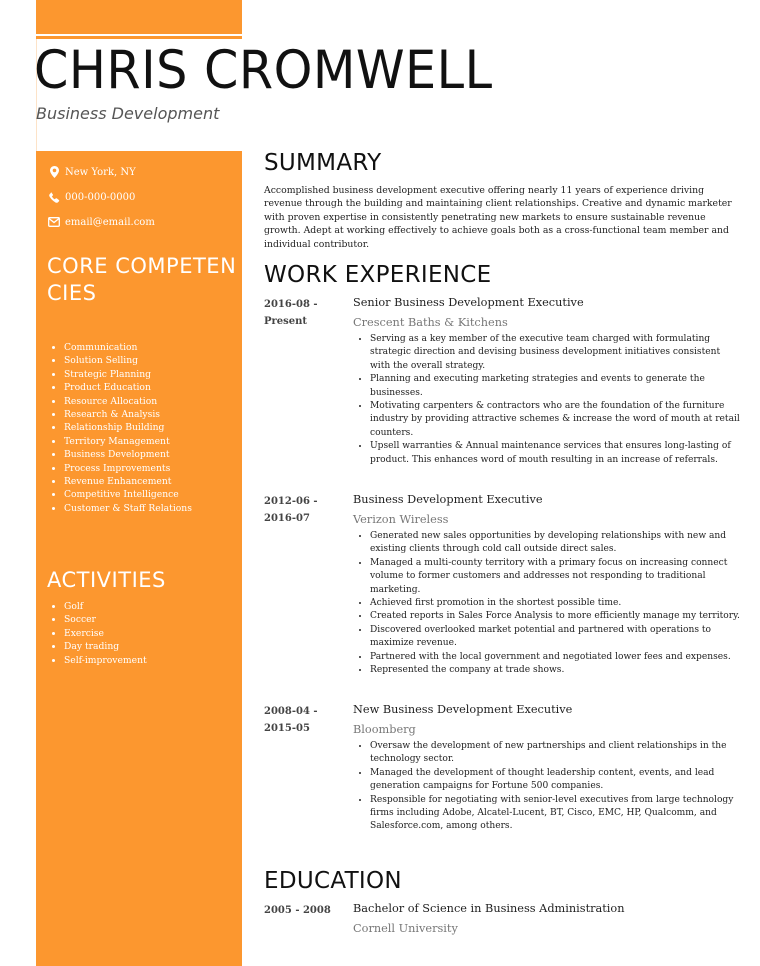  Describe the element at coordinates (110, 222) in the screenshot. I see `contact-email-text: email@email.com` at that location.